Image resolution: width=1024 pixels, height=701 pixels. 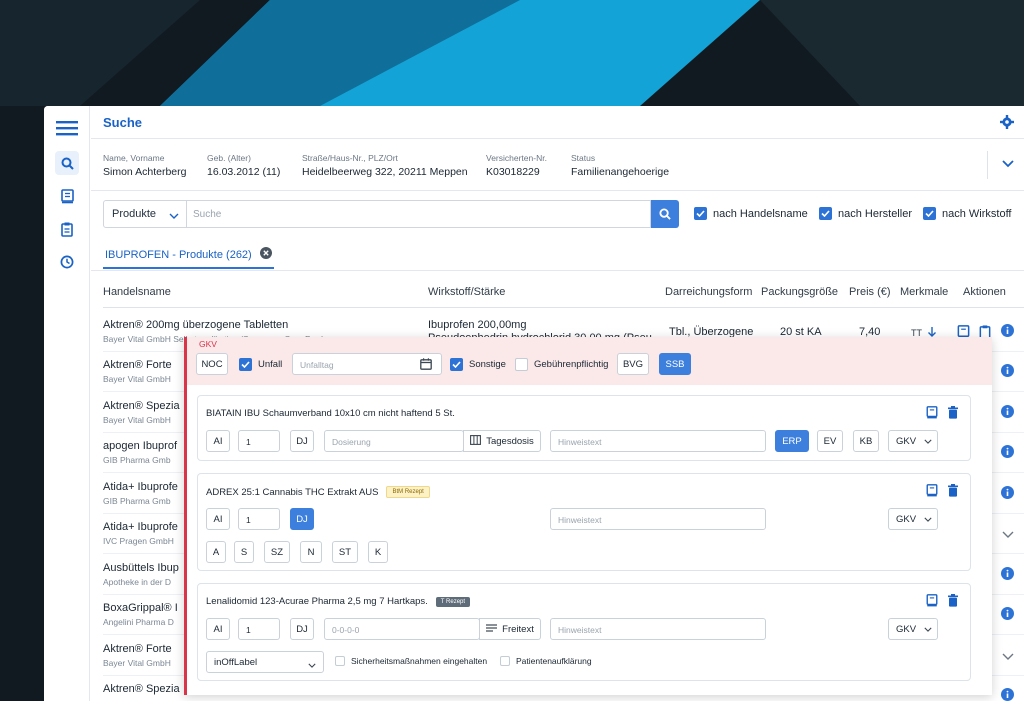 What do you see at coordinates (138, 541) in the screenshot?
I see `product-maker: IVC Pragen GmbH` at bounding box center [138, 541].